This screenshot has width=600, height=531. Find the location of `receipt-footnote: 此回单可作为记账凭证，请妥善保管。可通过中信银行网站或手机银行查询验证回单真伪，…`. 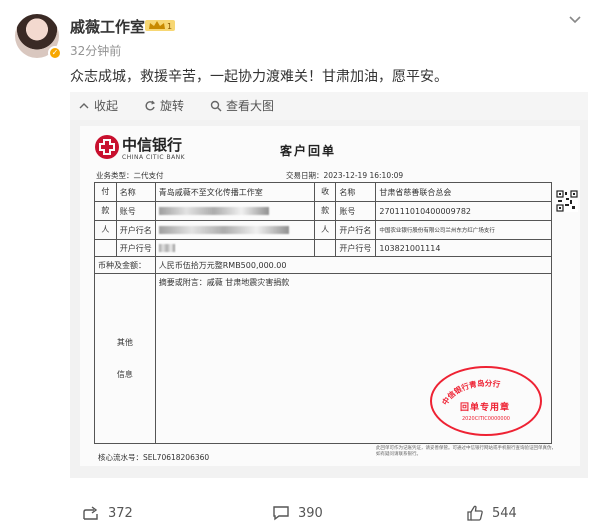

receipt-footnote: 此回单可作为记账凭证，请妥善保管。可通过中信银行网站或手机银行查询验证回单真伪，… is located at coordinates (466, 451).